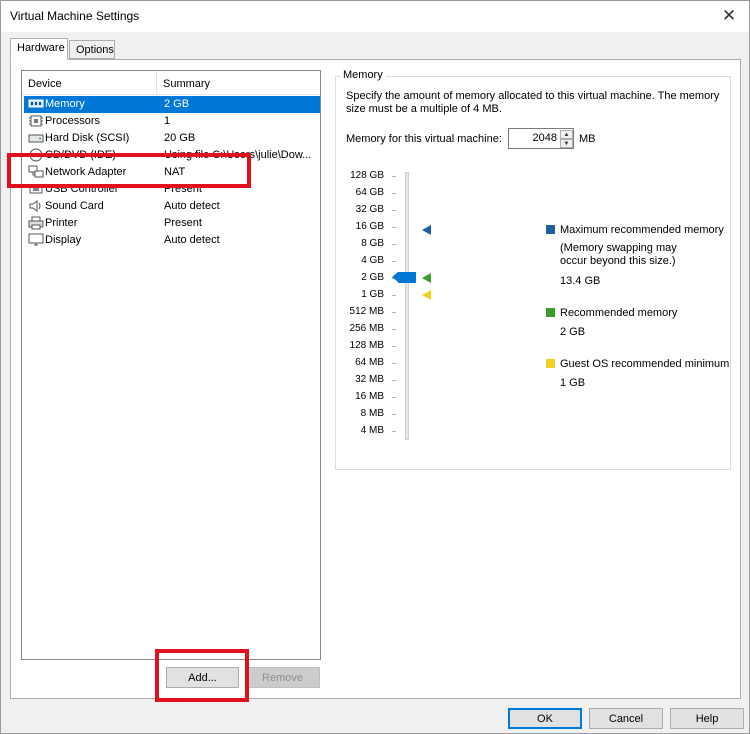 This screenshot has width=750, height=734. What do you see at coordinates (369, 379) in the screenshot?
I see `memory-scale-label: 32 MB` at bounding box center [369, 379].